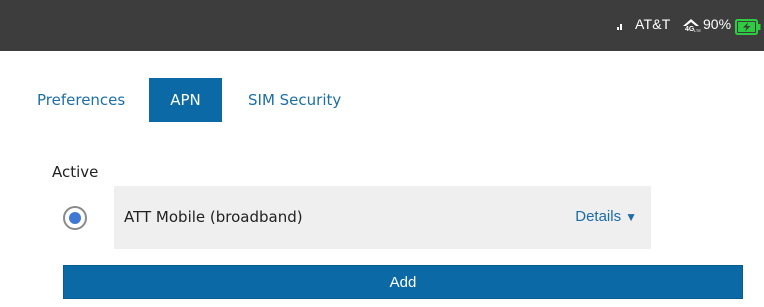  Describe the element at coordinates (748, 27) in the screenshot. I see `battery-charging-icon` at that location.